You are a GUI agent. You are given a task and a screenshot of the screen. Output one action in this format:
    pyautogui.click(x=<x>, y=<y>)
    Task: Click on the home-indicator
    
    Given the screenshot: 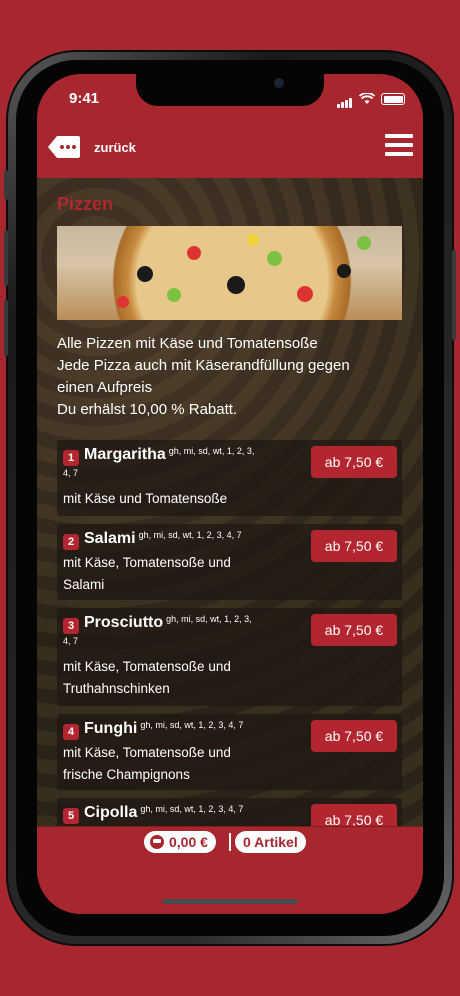 What is the action you would take?
    pyautogui.click(x=230, y=901)
    